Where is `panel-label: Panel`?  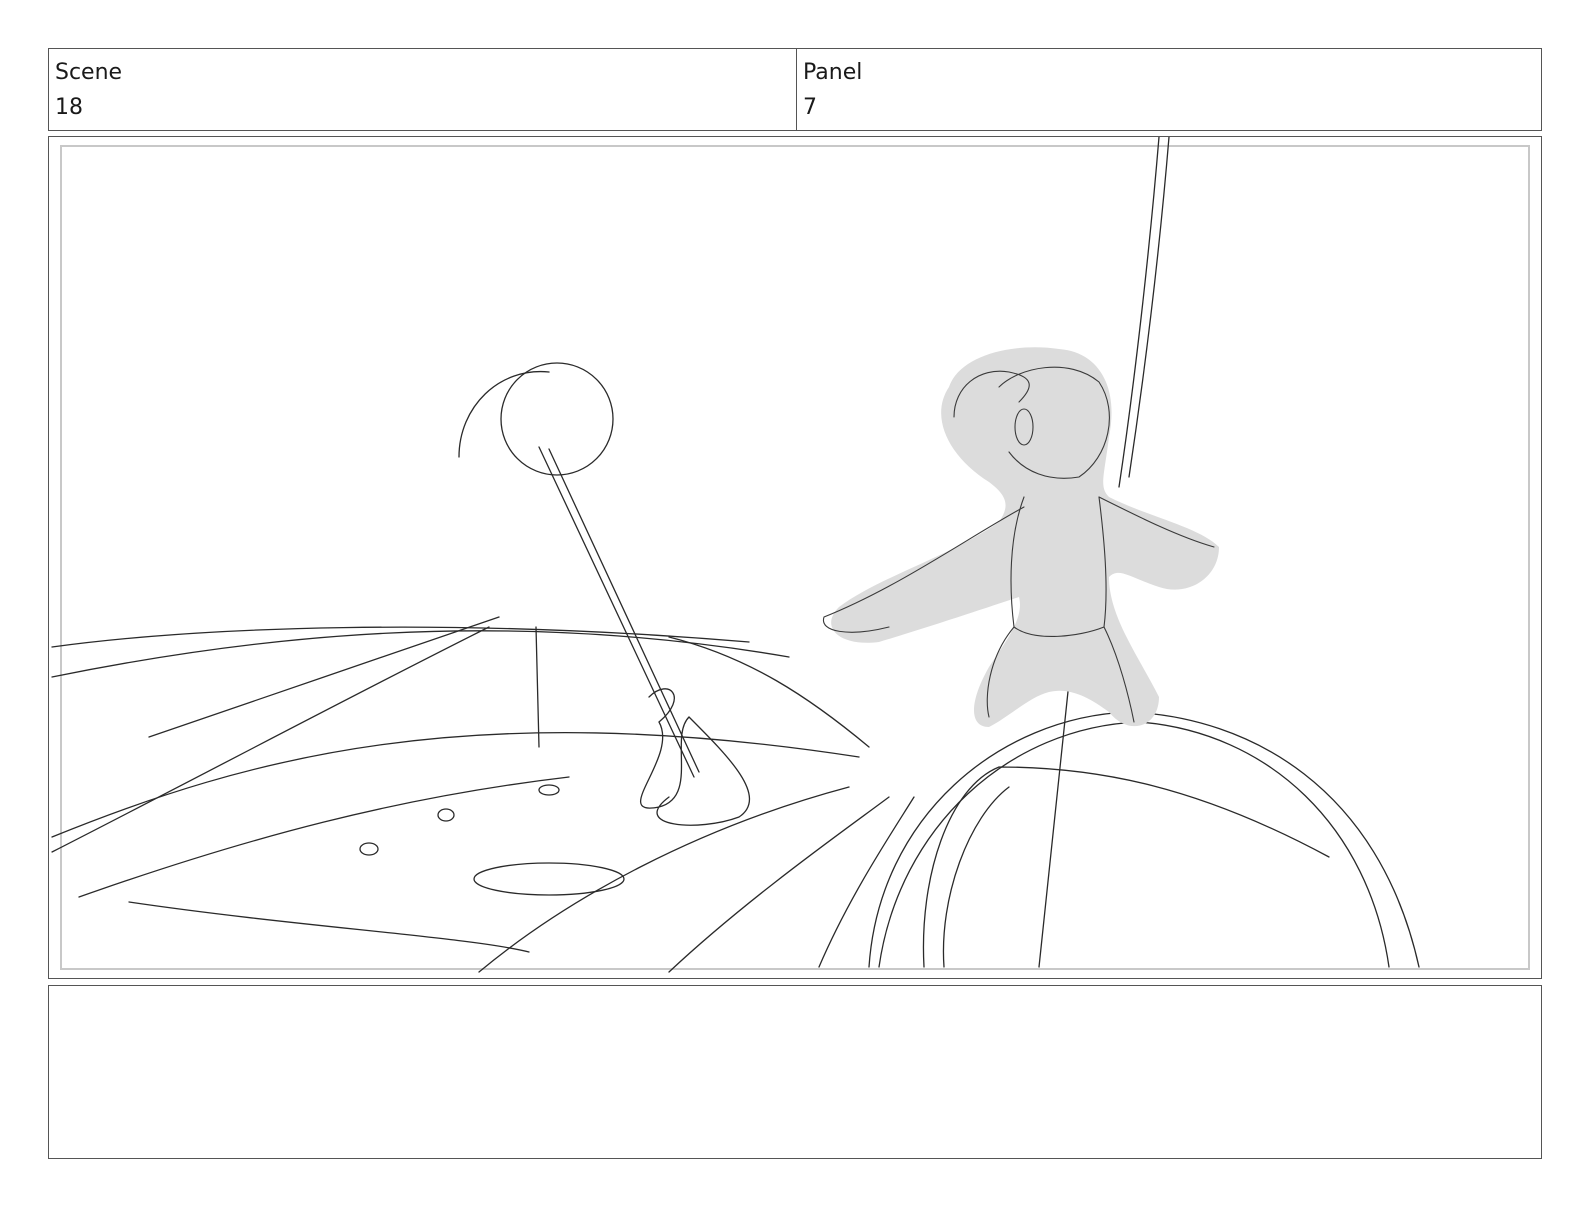
panel-label: Panel is located at coordinates (833, 72).